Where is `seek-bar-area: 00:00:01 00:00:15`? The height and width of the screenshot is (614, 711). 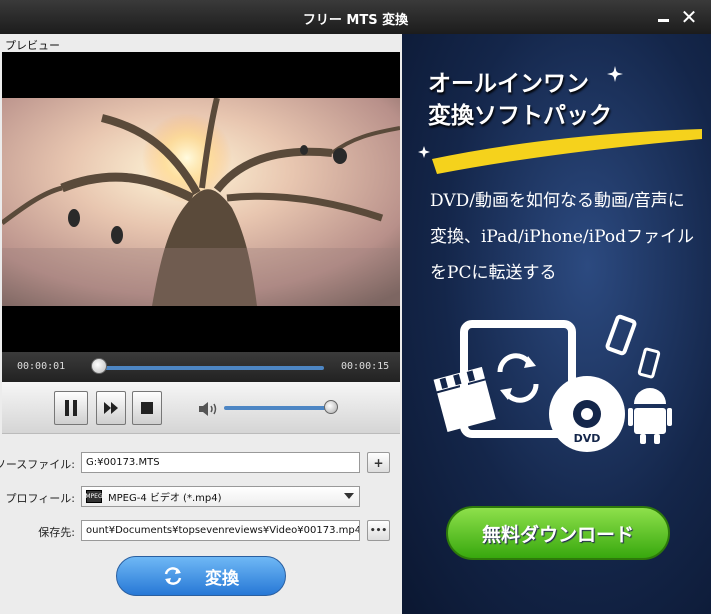 seek-bar-area: 00:00:01 00:00:15 is located at coordinates (201, 367).